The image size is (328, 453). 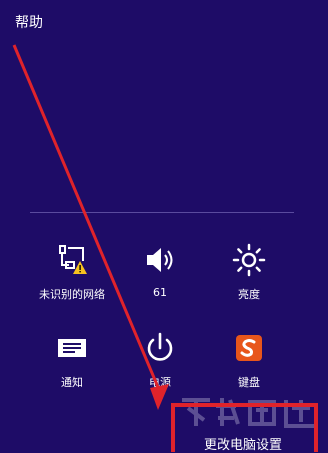 I want to click on volume-tile: 61, so click(x=160, y=270).